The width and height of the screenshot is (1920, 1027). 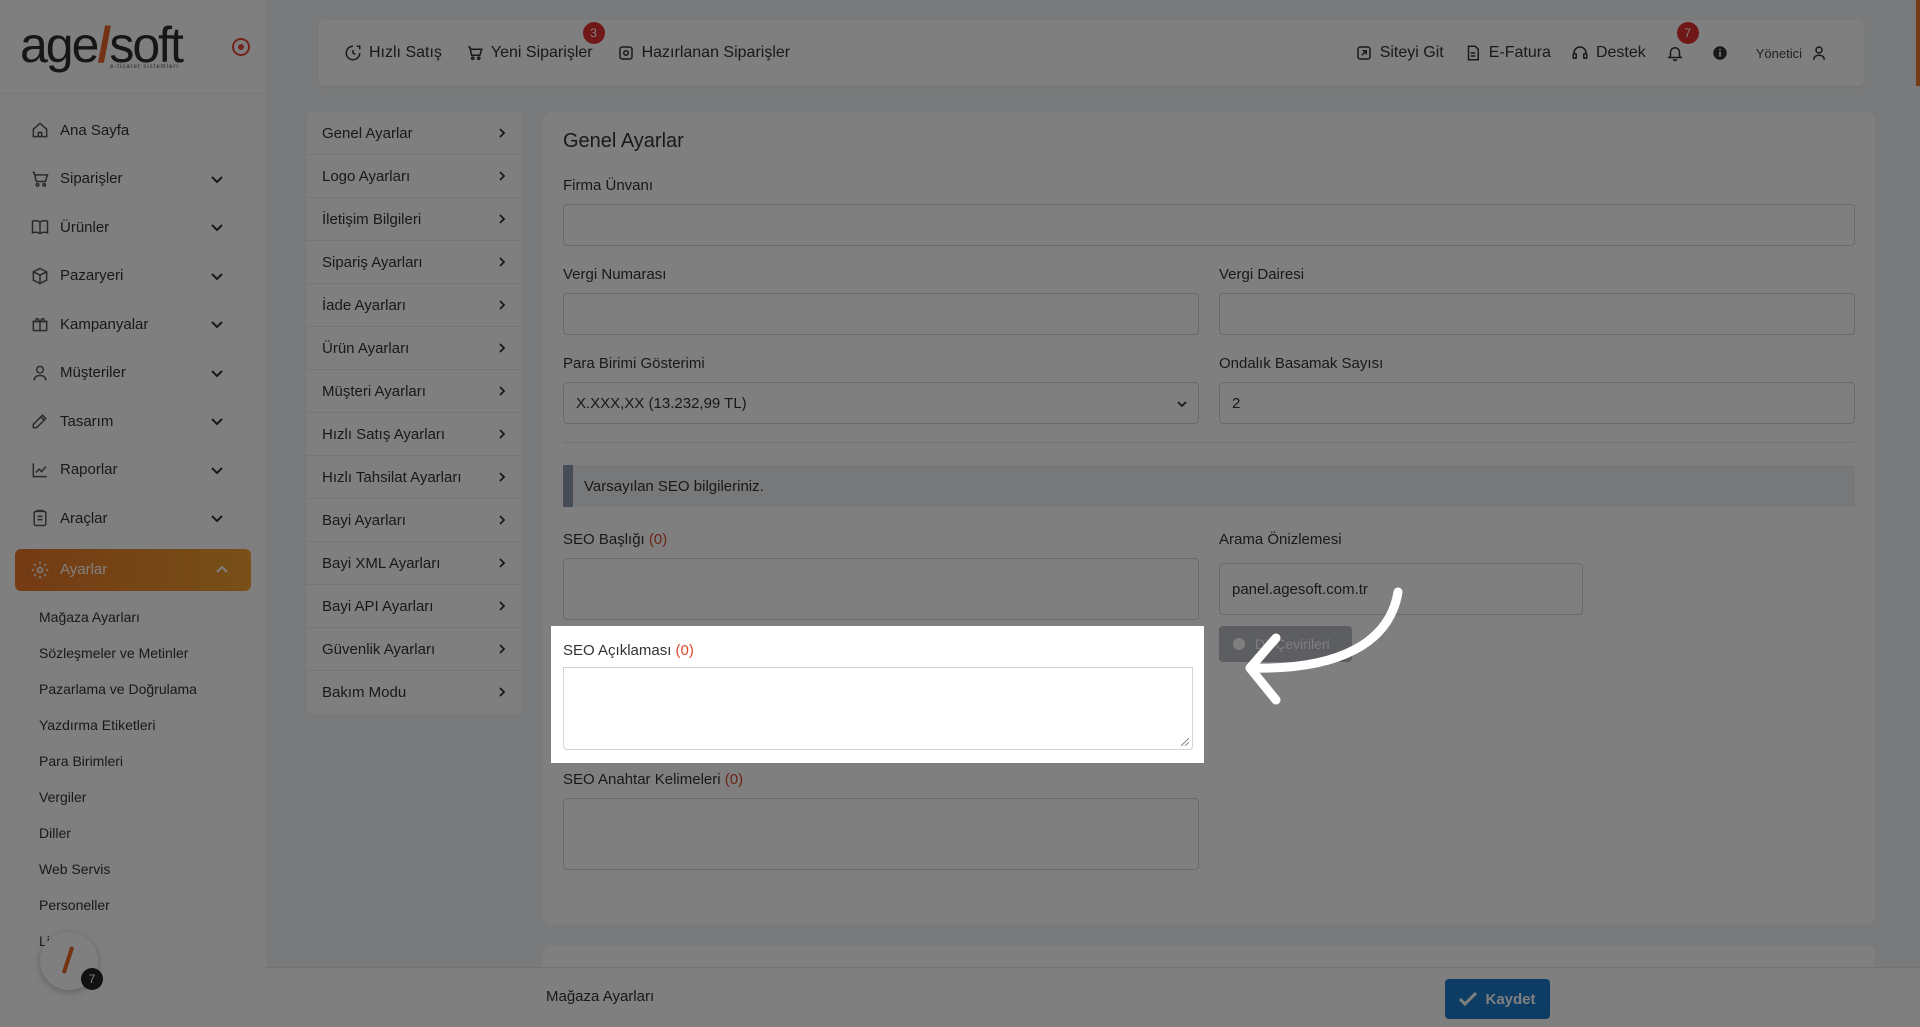 What do you see at coordinates (133, 227) in the screenshot?
I see `sidebar-item: Ürünler` at bounding box center [133, 227].